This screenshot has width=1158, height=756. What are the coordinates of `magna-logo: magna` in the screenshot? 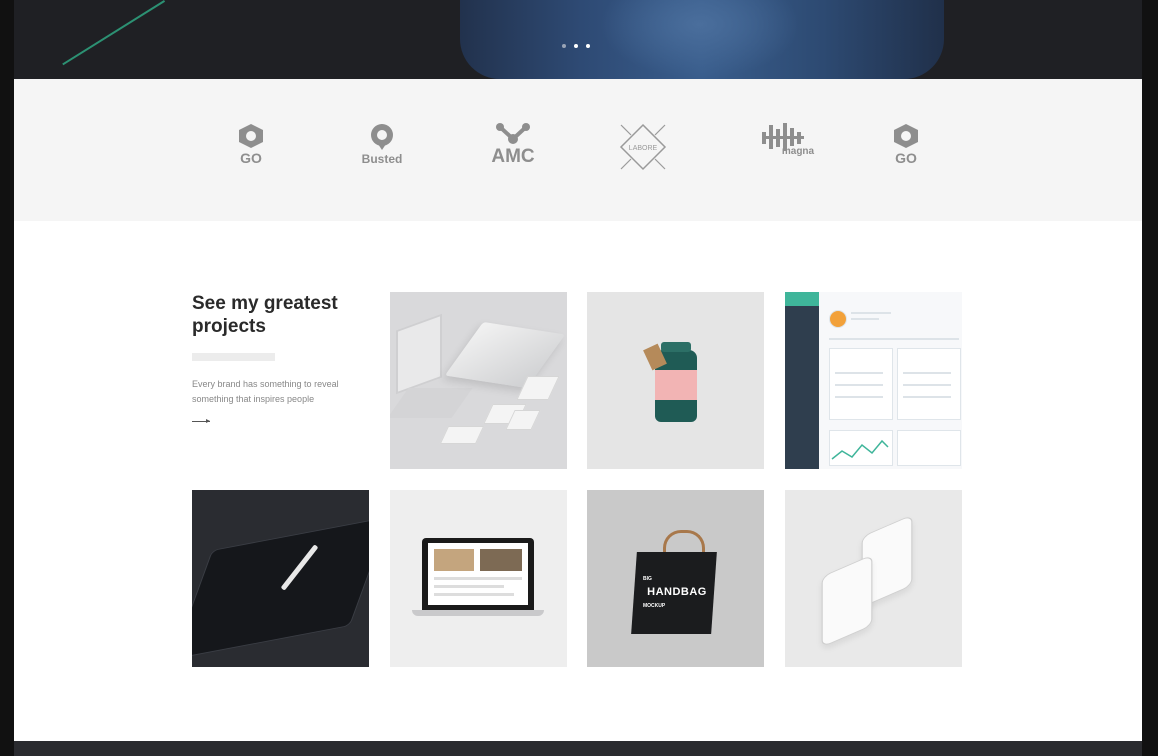 It's located at (784, 153).